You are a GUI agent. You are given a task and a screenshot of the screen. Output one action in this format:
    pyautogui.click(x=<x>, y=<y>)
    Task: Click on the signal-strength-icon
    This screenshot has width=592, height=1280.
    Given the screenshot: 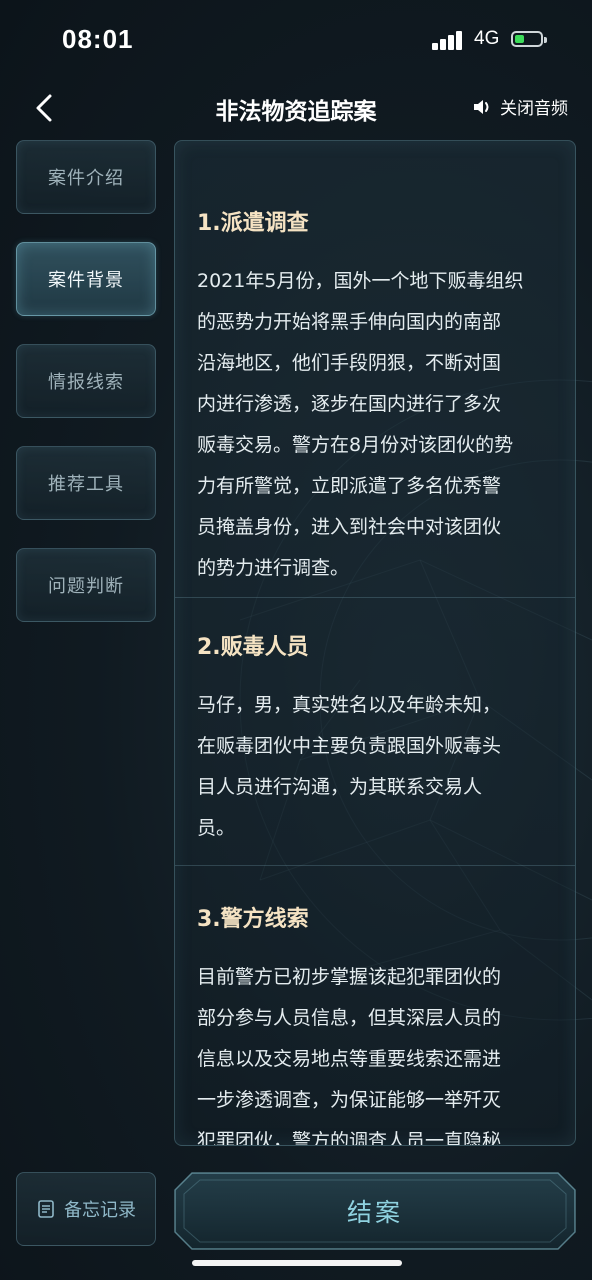 What is the action you would take?
    pyautogui.click(x=448, y=40)
    